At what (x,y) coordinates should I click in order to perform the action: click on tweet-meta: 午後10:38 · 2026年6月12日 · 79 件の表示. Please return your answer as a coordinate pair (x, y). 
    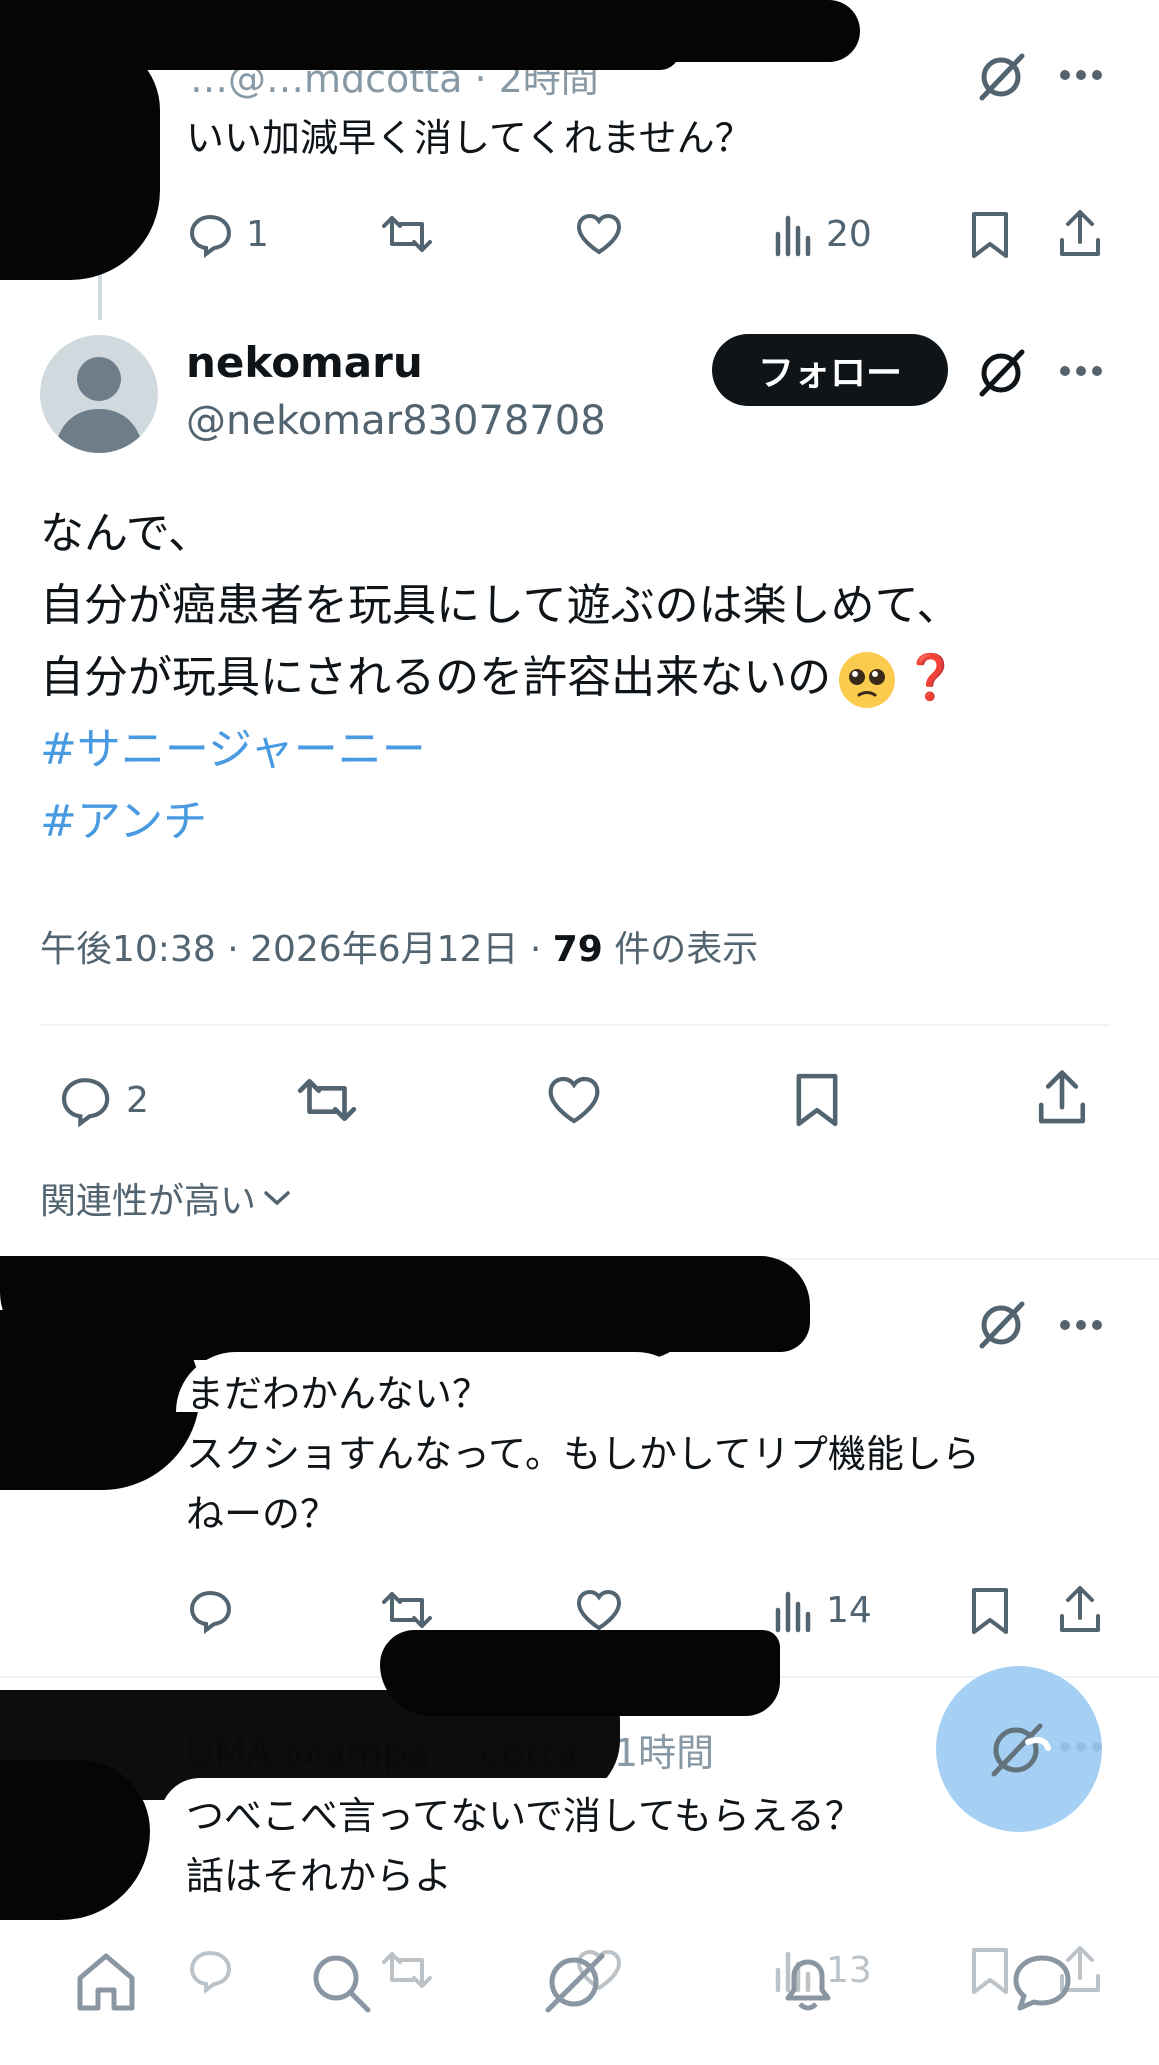
    Looking at the image, I should click on (399, 946).